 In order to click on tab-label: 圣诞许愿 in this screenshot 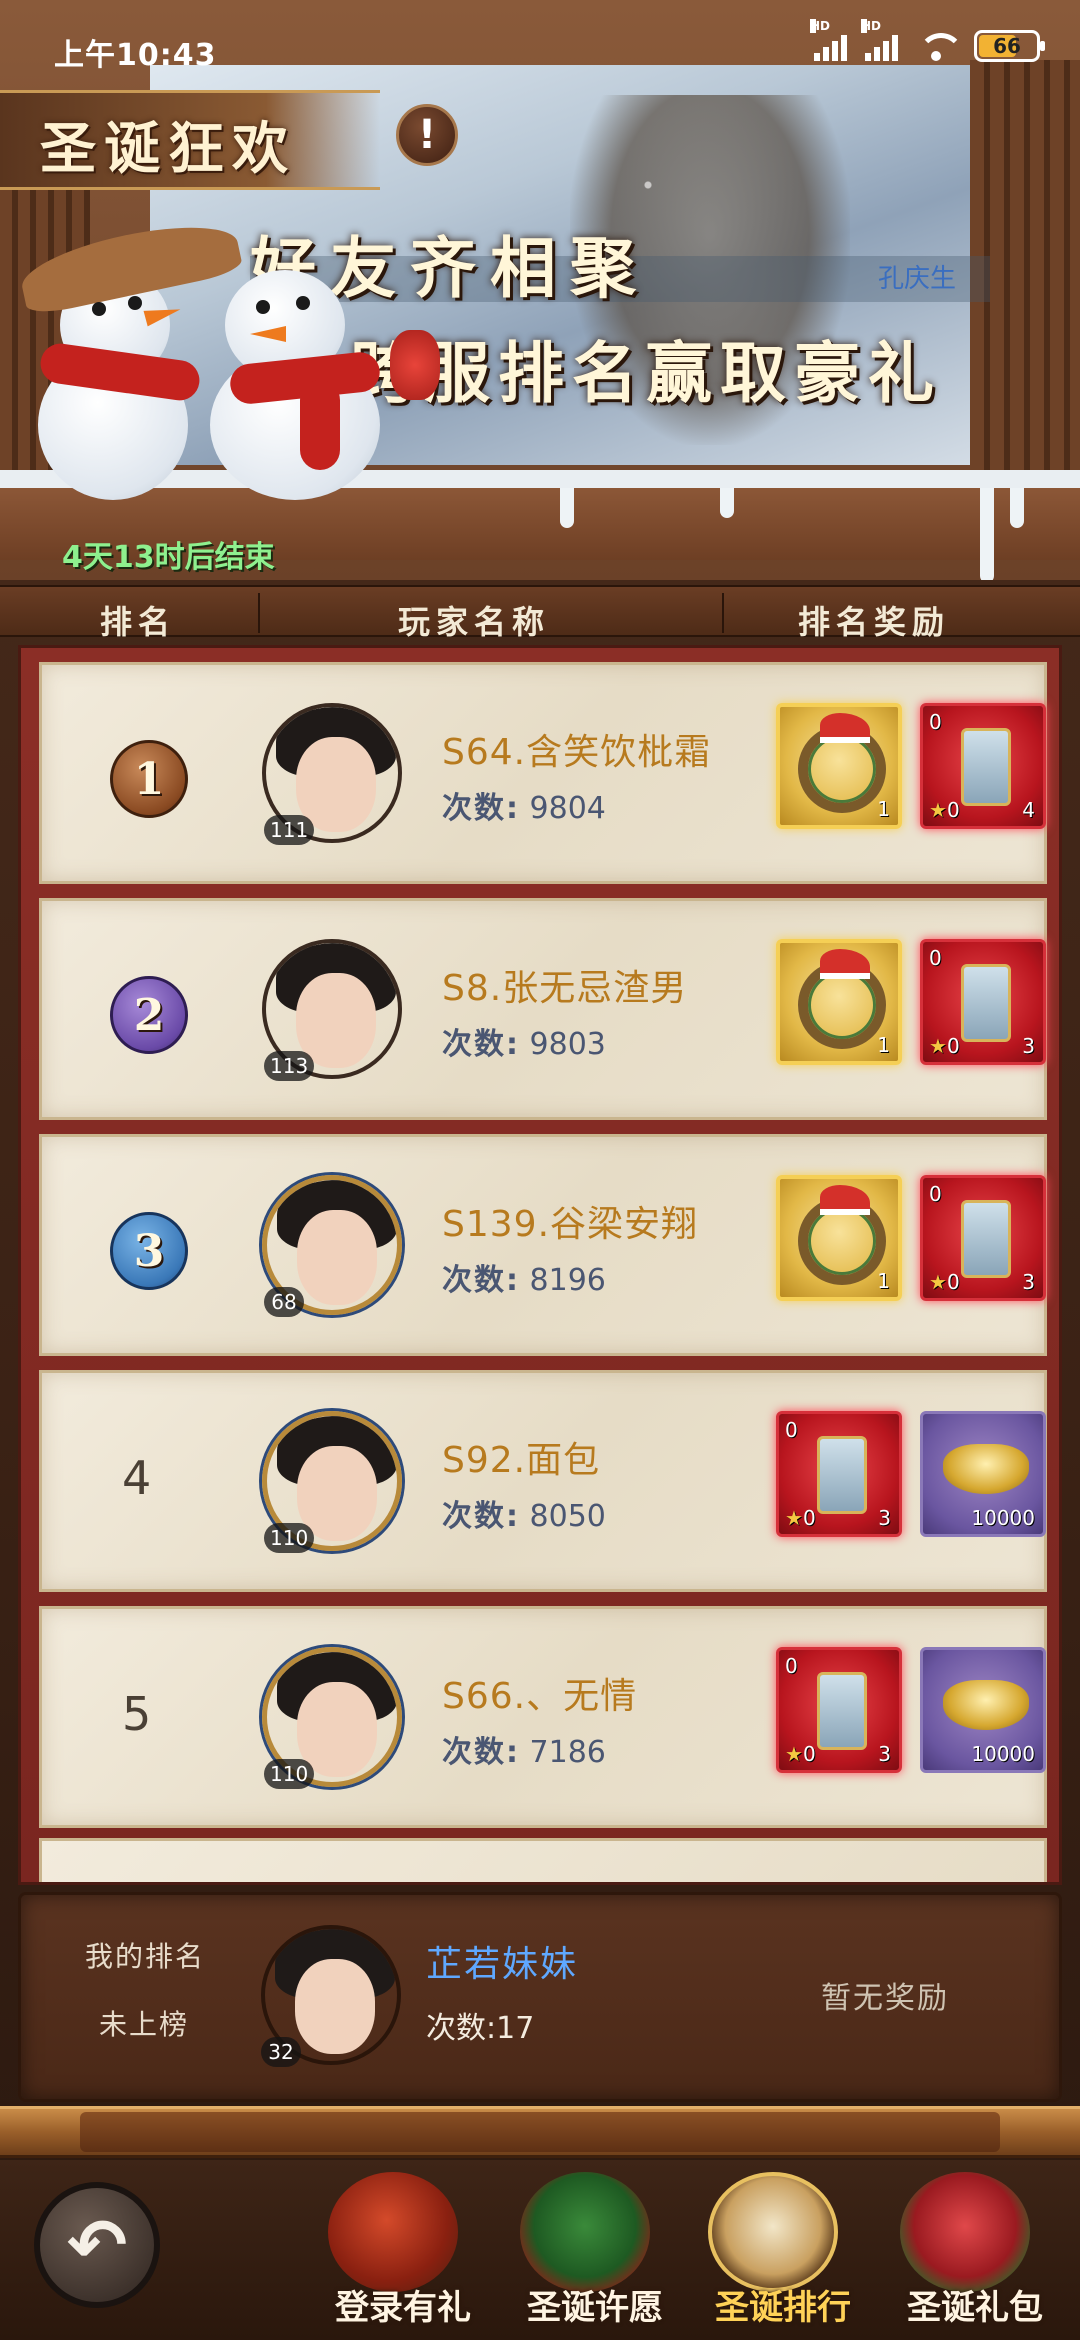, I will do `click(595, 2308)`.